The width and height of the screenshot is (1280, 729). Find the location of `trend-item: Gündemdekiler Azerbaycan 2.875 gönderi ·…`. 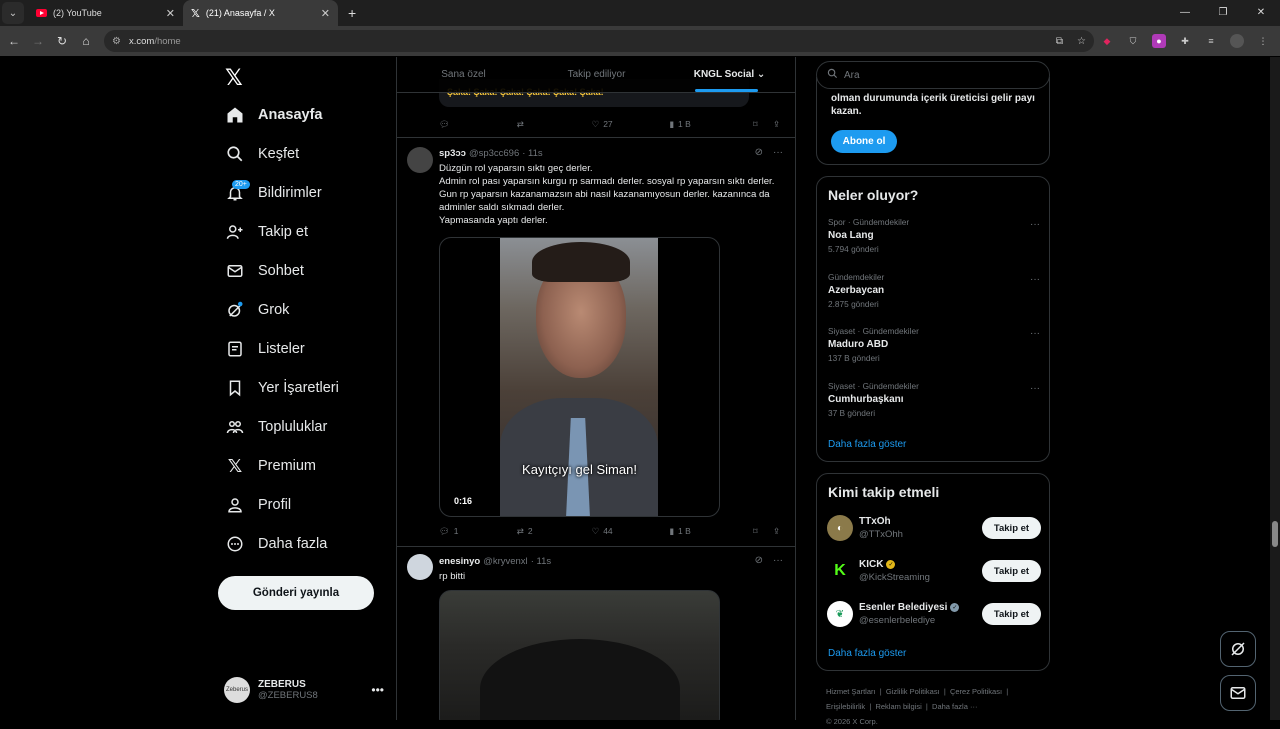

trend-item: Gündemdekiler Azerbaycan 2.875 gönderi ·… is located at coordinates (934, 290).